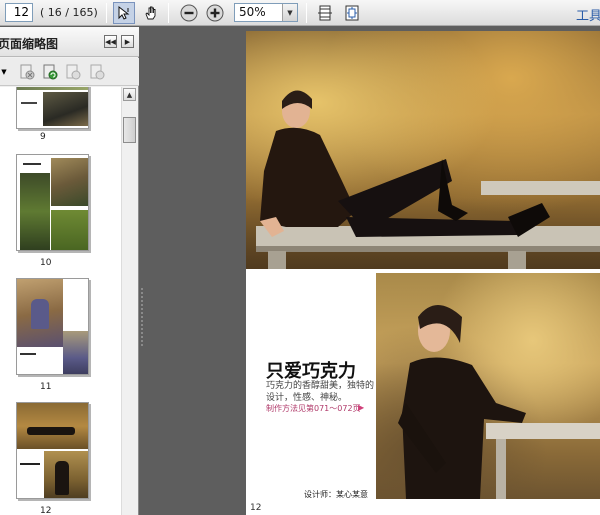  Describe the element at coordinates (252, 12) in the screenshot. I see `zoom-value: 50%` at that location.